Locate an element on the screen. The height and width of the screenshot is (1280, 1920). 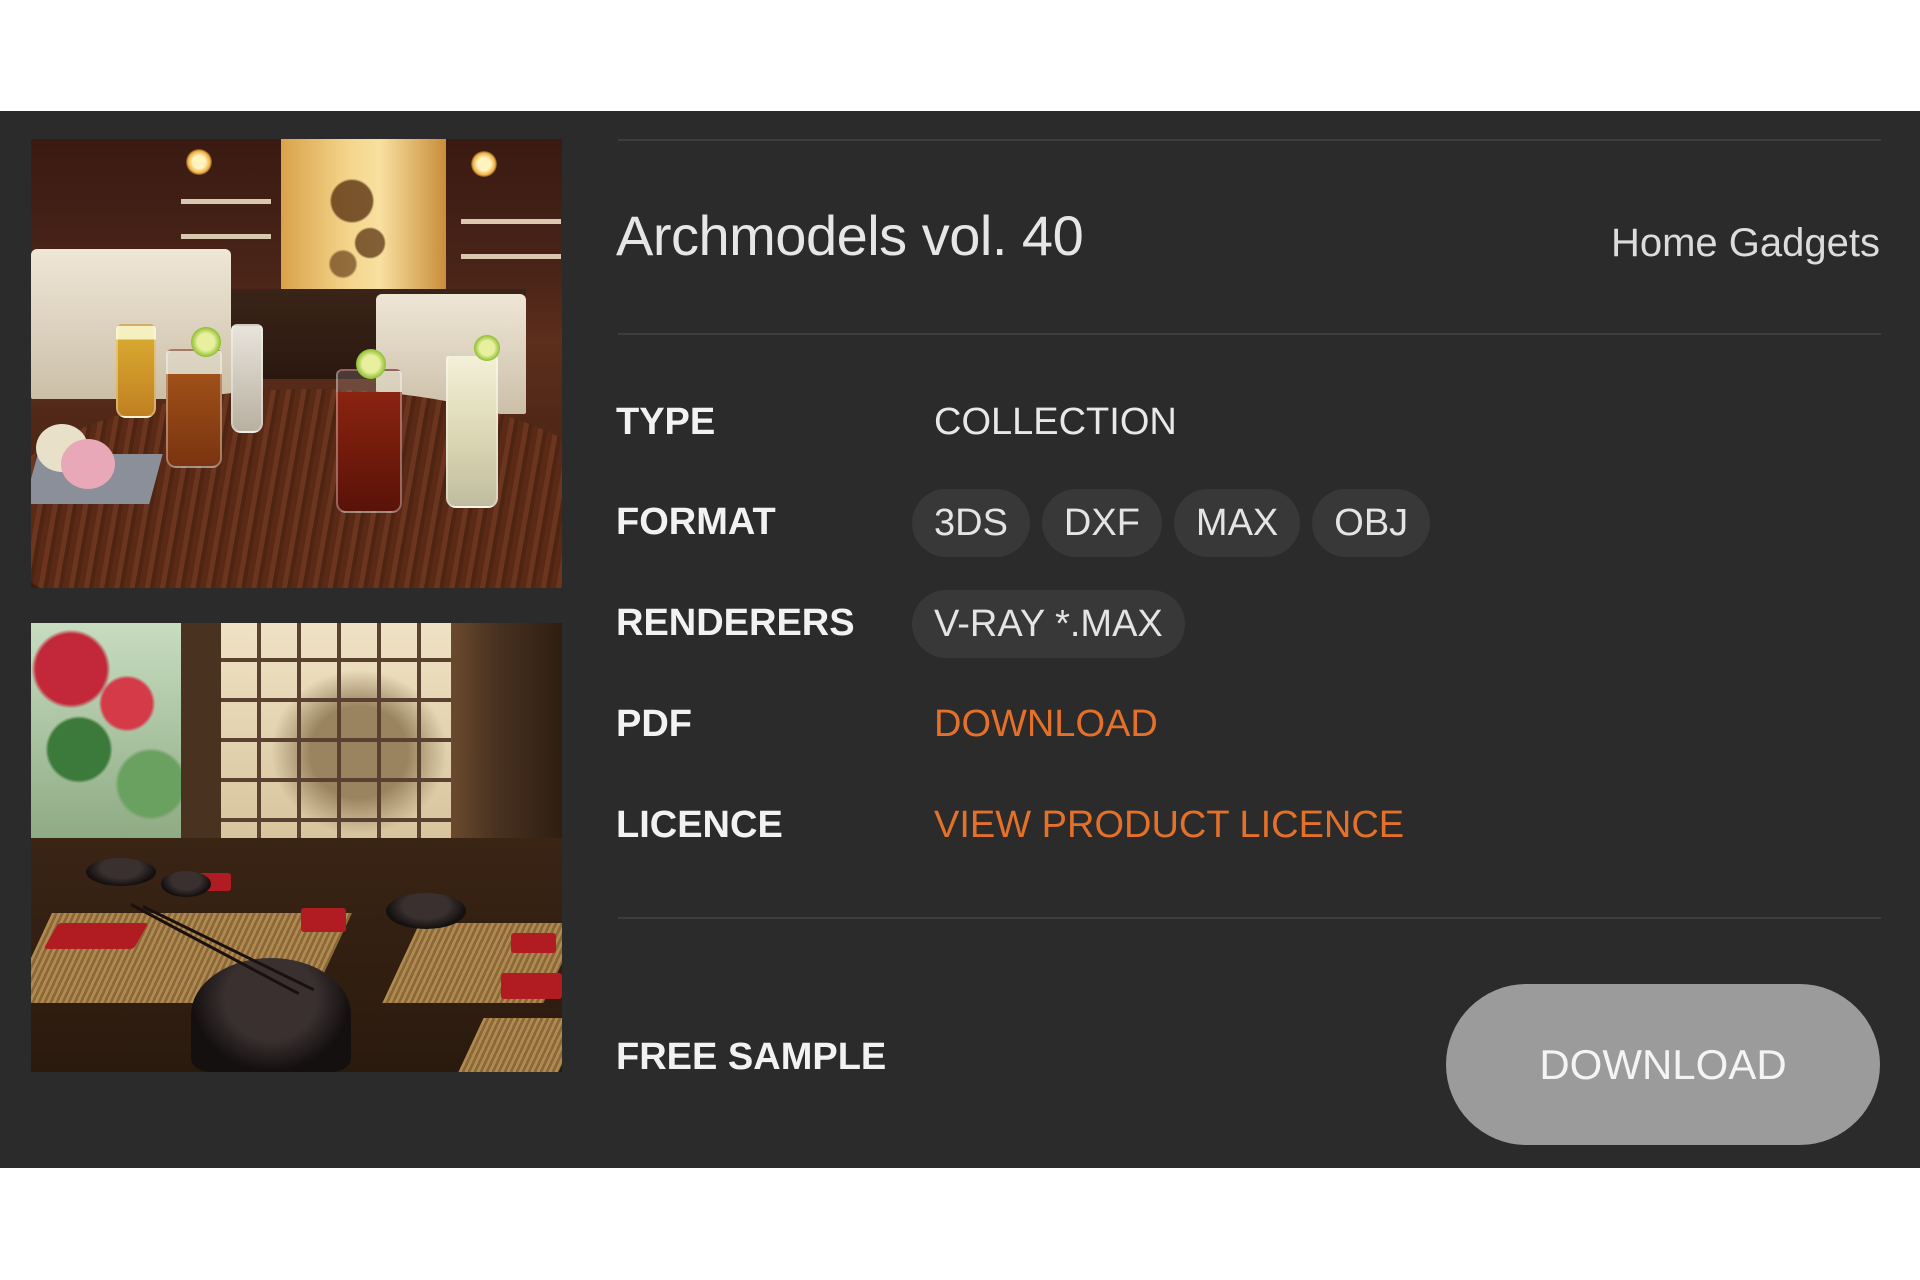
renderers-list: V-RAY *.MAX is located at coordinates (1048, 624).